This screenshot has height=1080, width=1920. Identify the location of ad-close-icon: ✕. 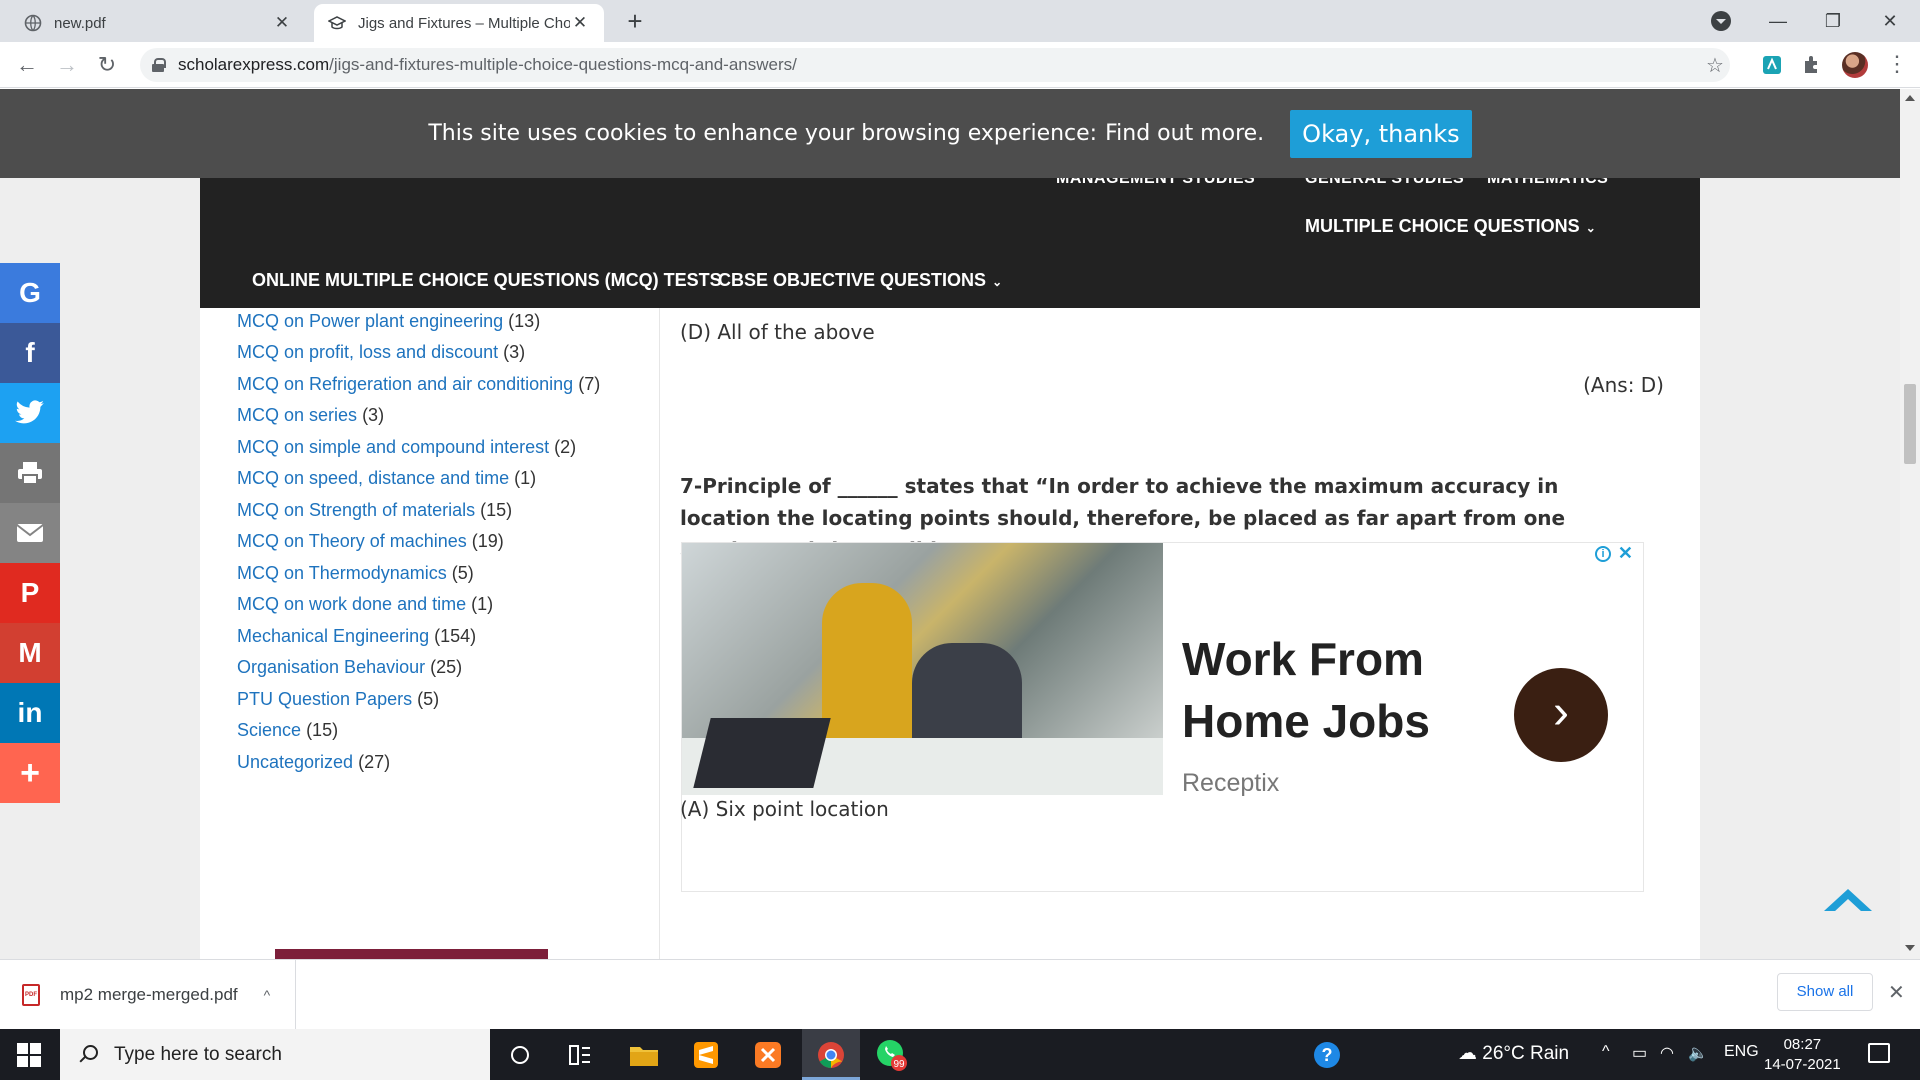
(1625, 553).